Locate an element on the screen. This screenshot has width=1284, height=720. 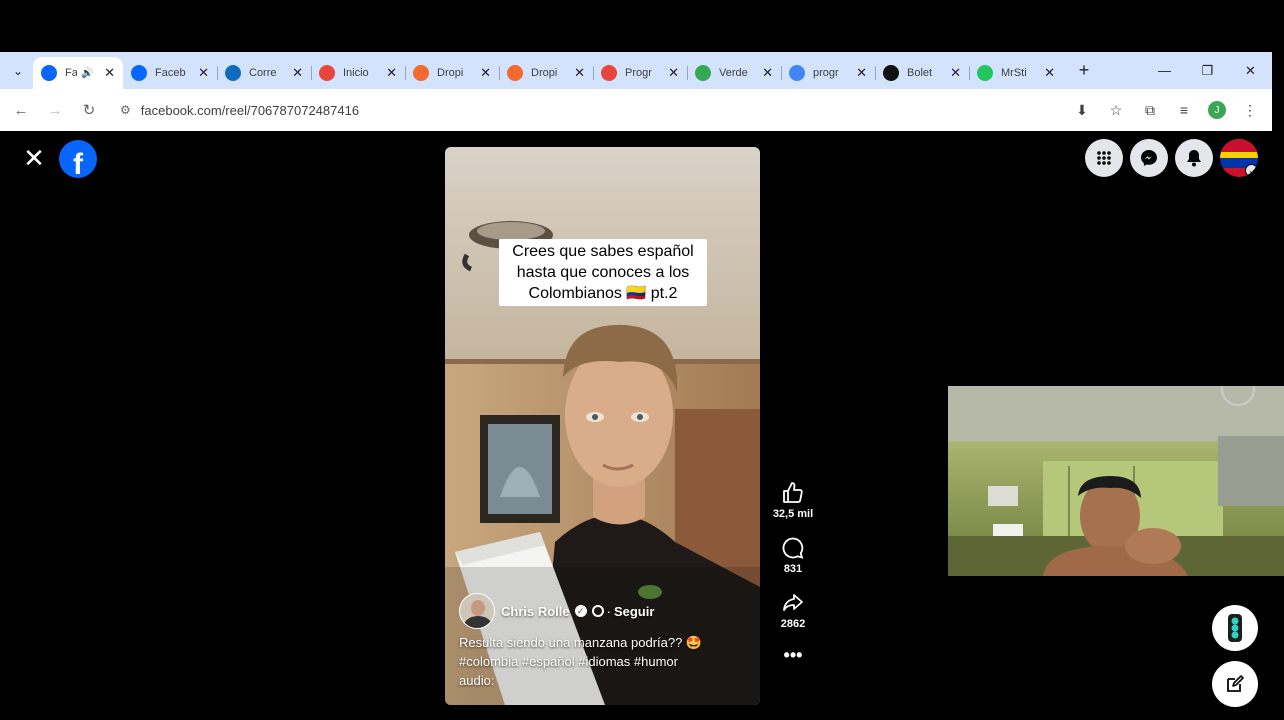
tab-title: Fa is located at coordinates (71, 73).